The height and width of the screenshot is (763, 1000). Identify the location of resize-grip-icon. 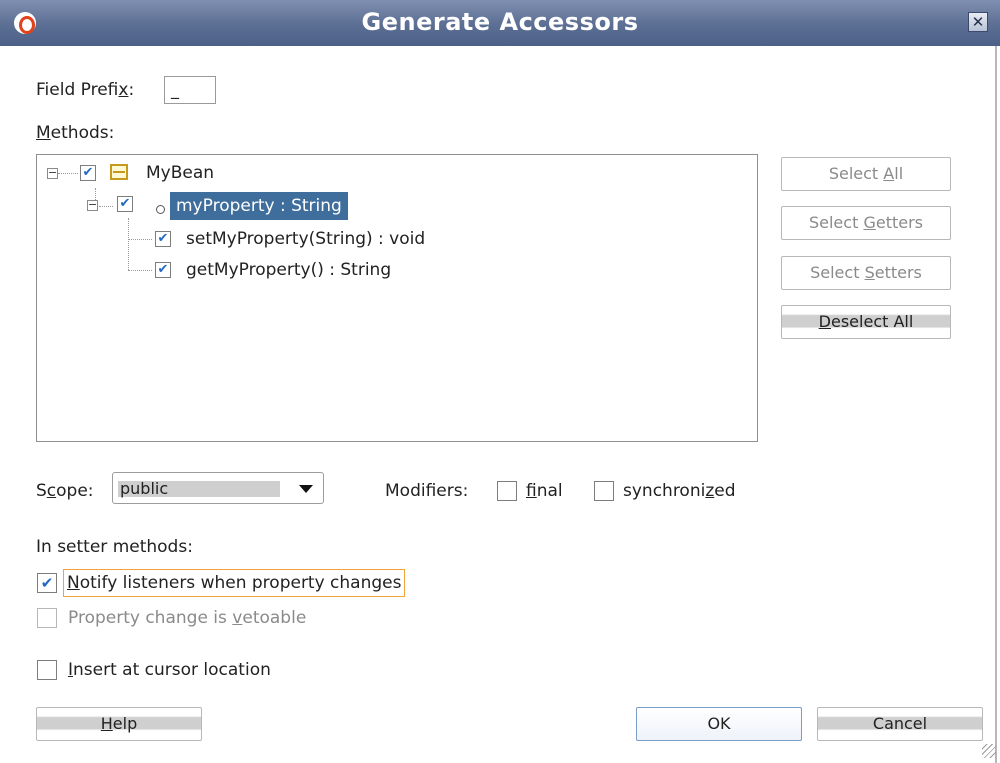
(989, 751).